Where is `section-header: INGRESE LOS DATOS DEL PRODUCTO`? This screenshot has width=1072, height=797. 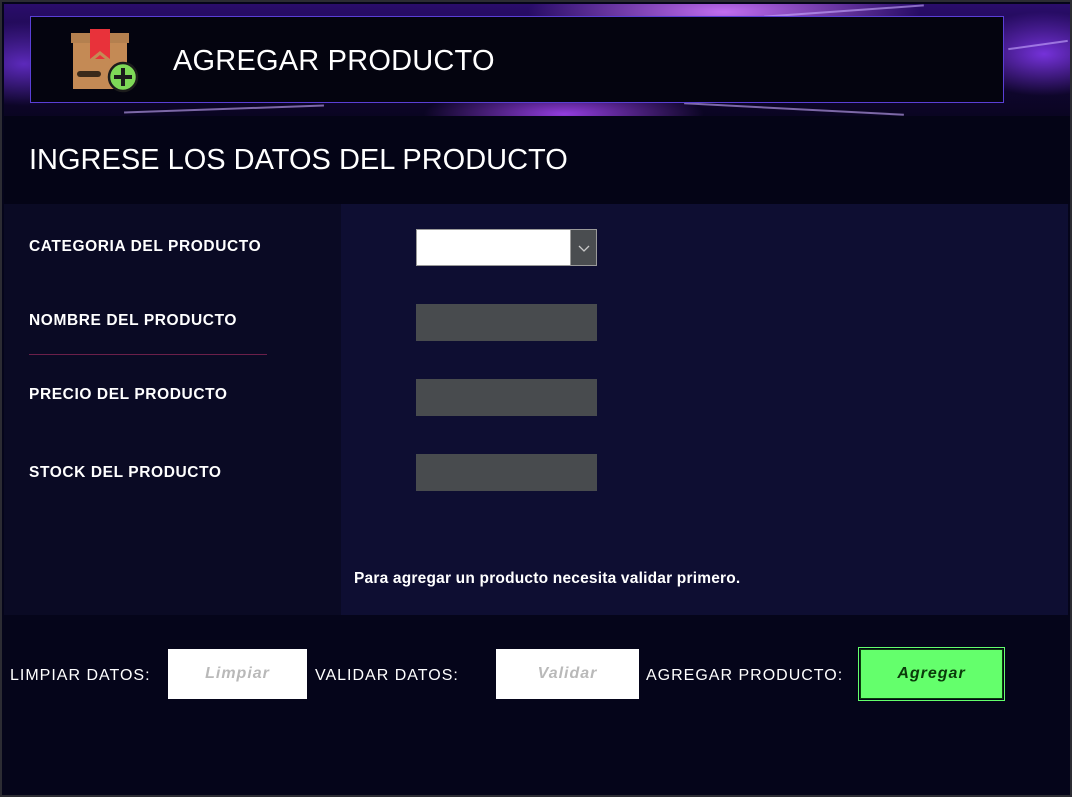
section-header: INGRESE LOS DATOS DEL PRODUCTO is located at coordinates (537, 160).